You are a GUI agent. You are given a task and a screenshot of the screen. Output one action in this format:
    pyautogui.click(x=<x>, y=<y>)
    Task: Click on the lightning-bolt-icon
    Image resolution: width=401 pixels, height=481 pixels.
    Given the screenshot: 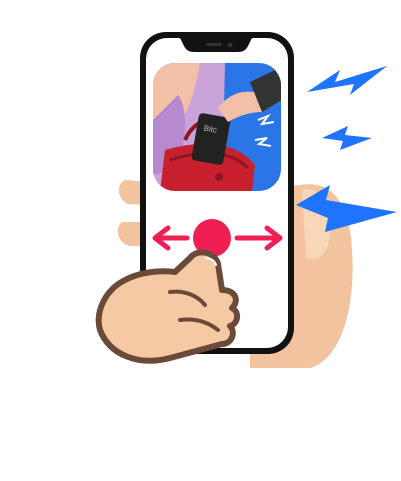 What is the action you would take?
    pyautogui.click(x=346, y=149)
    